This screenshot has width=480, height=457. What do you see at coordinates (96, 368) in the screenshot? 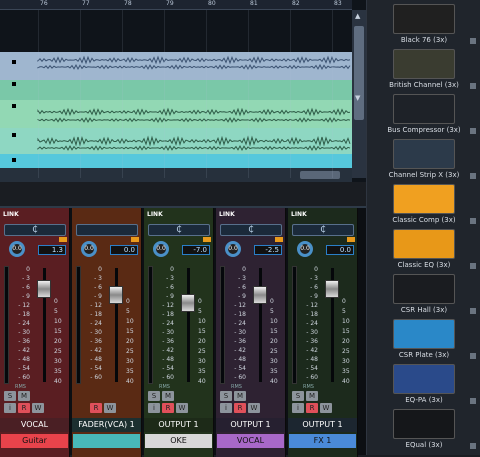
I see `meter-scale-label: - 54` at bounding box center [96, 368].